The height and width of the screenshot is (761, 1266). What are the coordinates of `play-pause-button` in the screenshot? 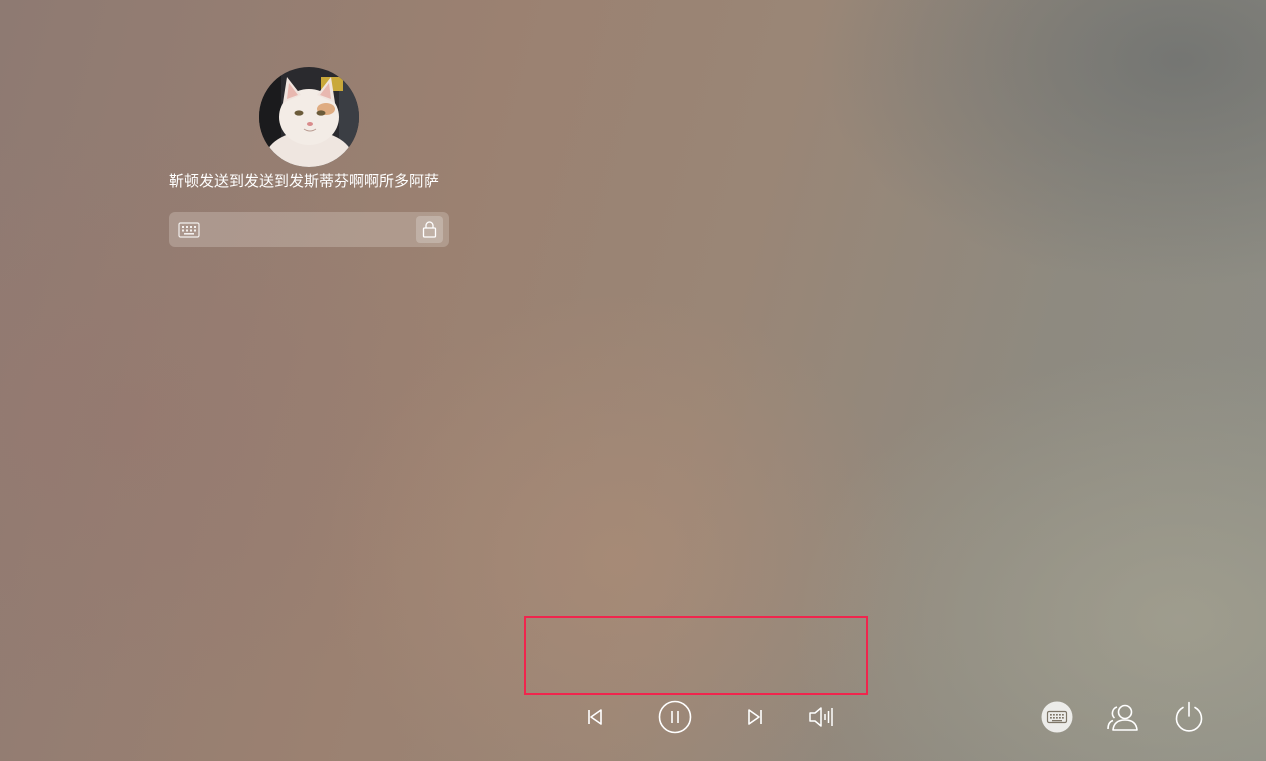 It's located at (675, 717).